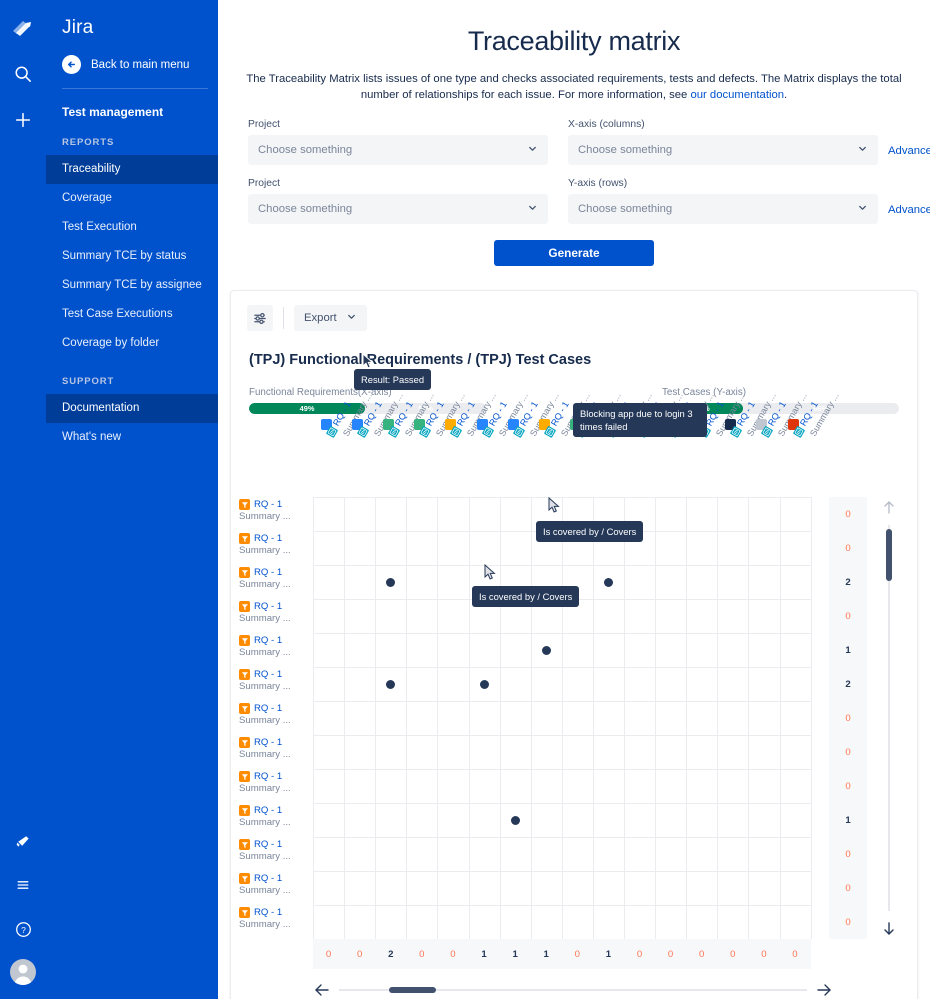  What do you see at coordinates (704, 392) in the screenshot?
I see `yaxis-bar-label: Test Cases (Y-axis)` at bounding box center [704, 392].